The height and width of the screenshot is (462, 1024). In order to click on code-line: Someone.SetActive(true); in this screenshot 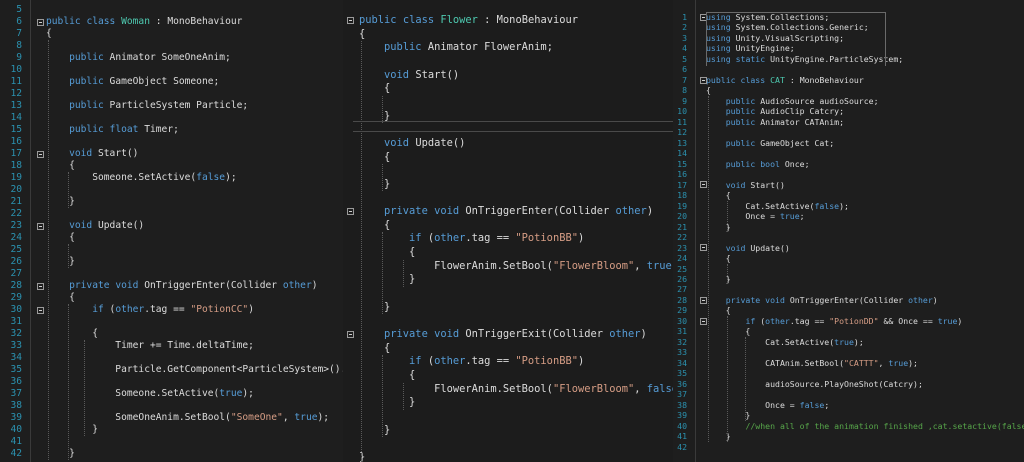, I will do `click(194, 394)`.